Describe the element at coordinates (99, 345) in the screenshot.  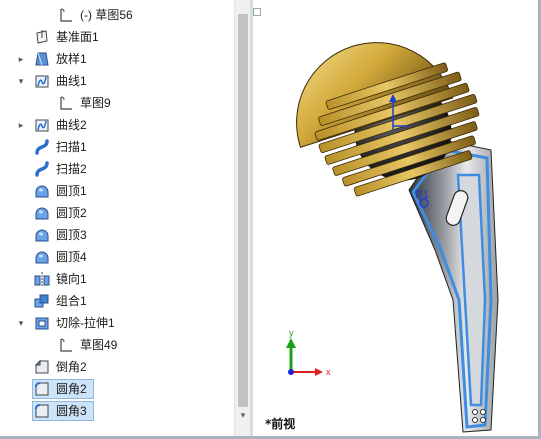
I see `tree-item-label: 草图49` at that location.